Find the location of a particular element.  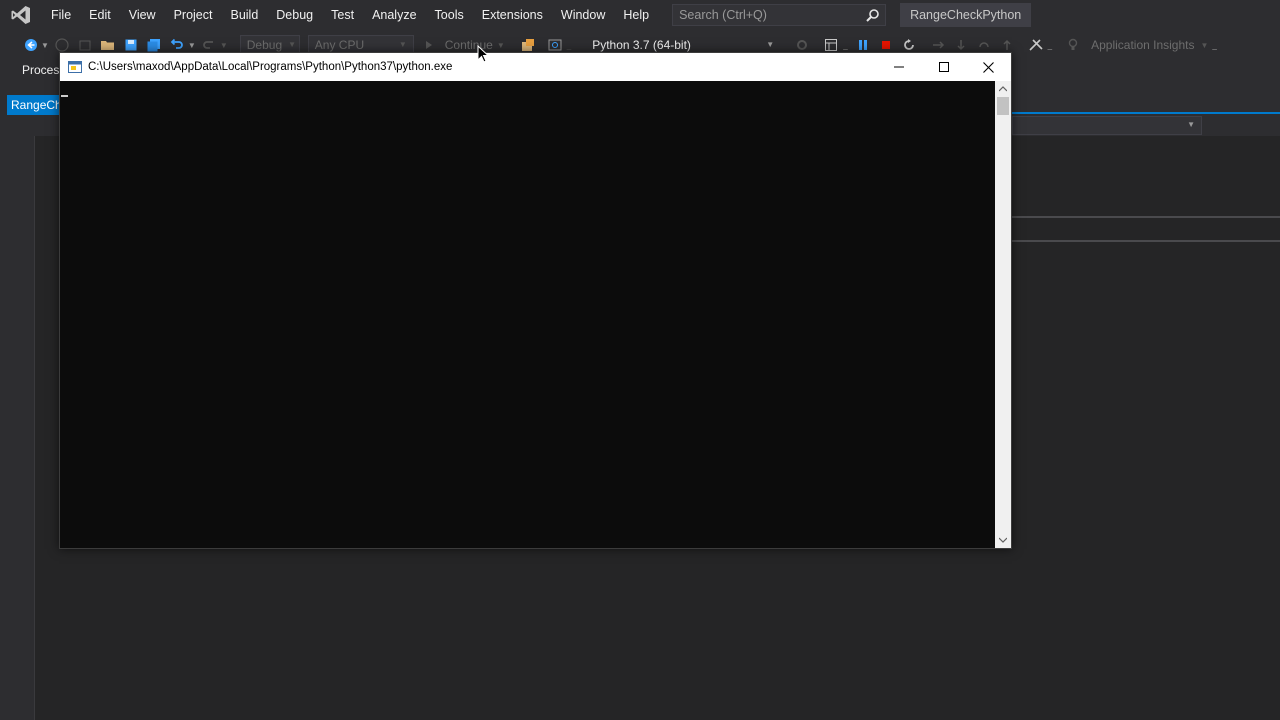

mouse-pointer-icon is located at coordinates (483, 54).